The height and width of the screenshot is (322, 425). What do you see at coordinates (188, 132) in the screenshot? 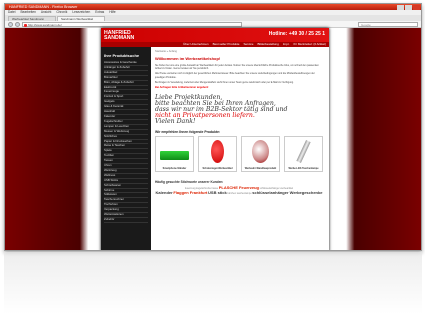
I see `recommend-heading: Wir empfehlen Ihnen folgende Produkte:` at bounding box center [188, 132].